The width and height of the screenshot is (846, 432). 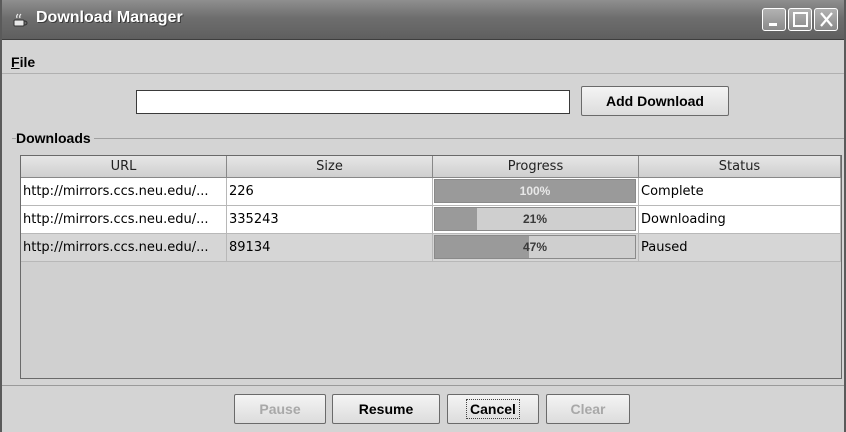 What do you see at coordinates (15, 62) in the screenshot?
I see `menu-file-mnemonic: F` at bounding box center [15, 62].